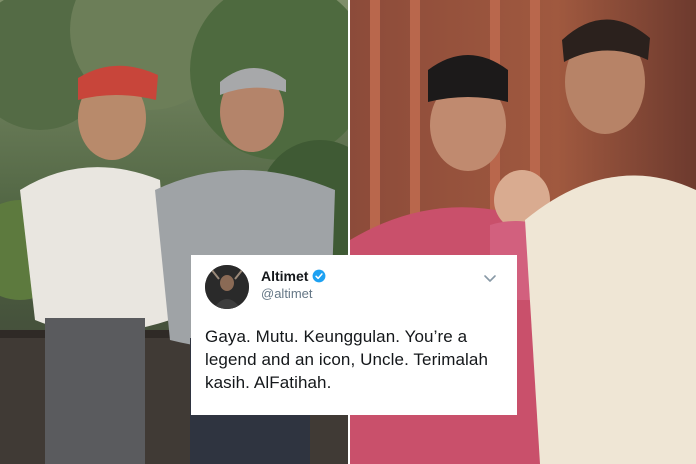 Image resolution: width=696 pixels, height=464 pixels. I want to click on avatar, so click(227, 287).